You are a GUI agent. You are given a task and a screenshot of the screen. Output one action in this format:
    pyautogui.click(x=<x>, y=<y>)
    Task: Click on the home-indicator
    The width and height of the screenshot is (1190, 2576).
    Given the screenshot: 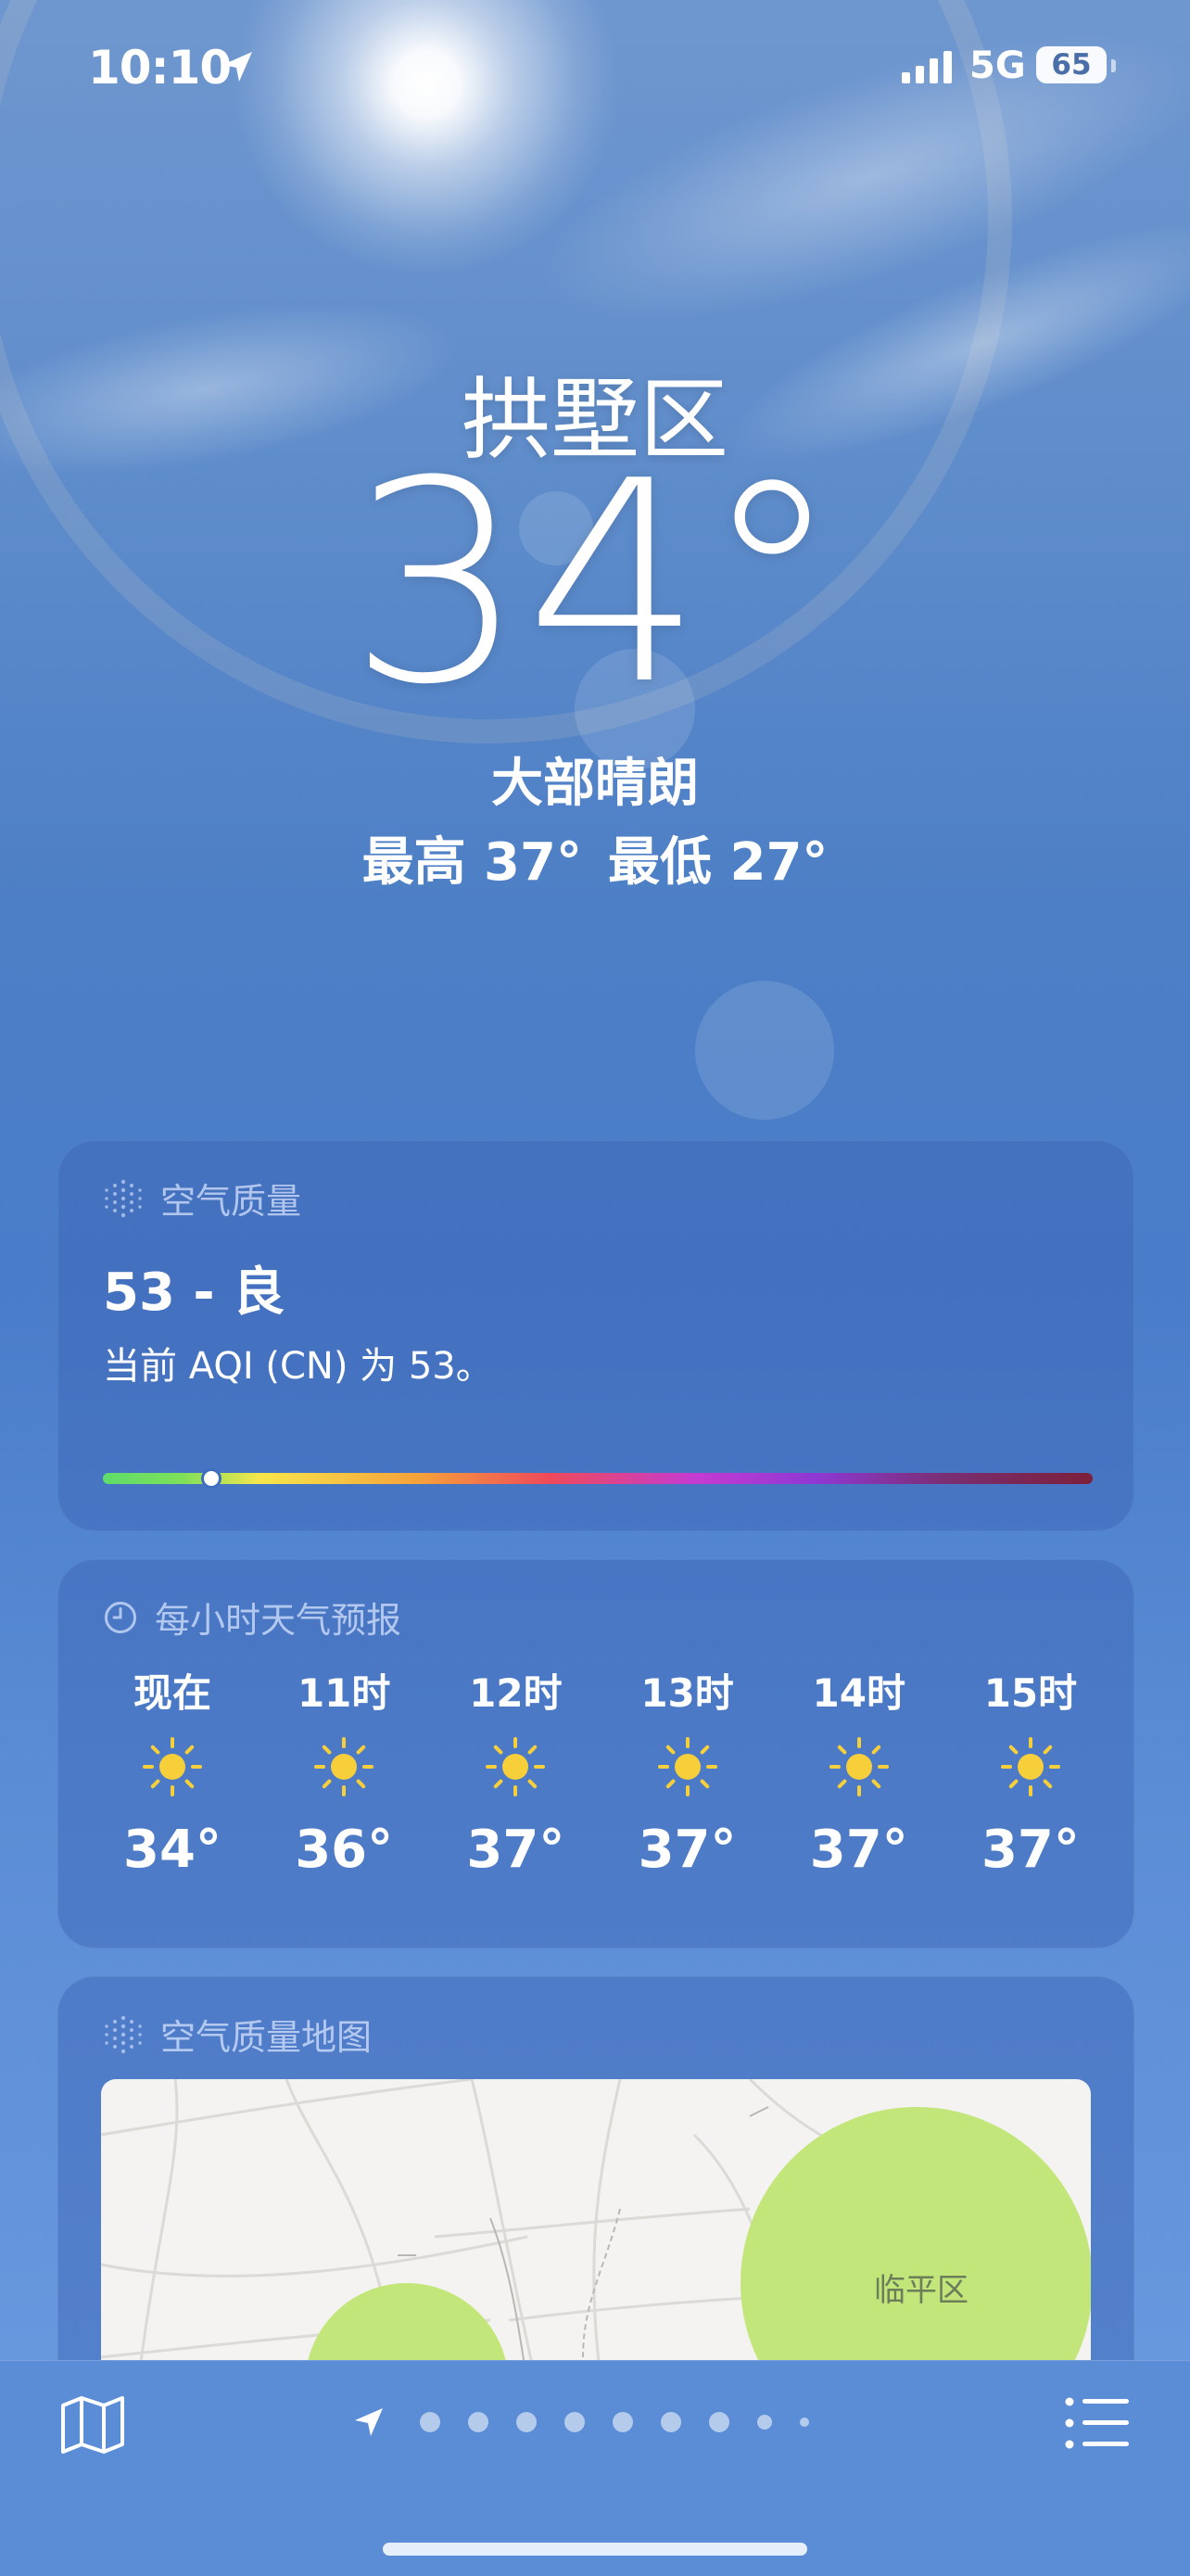 What is the action you would take?
    pyautogui.click(x=595, y=2549)
    